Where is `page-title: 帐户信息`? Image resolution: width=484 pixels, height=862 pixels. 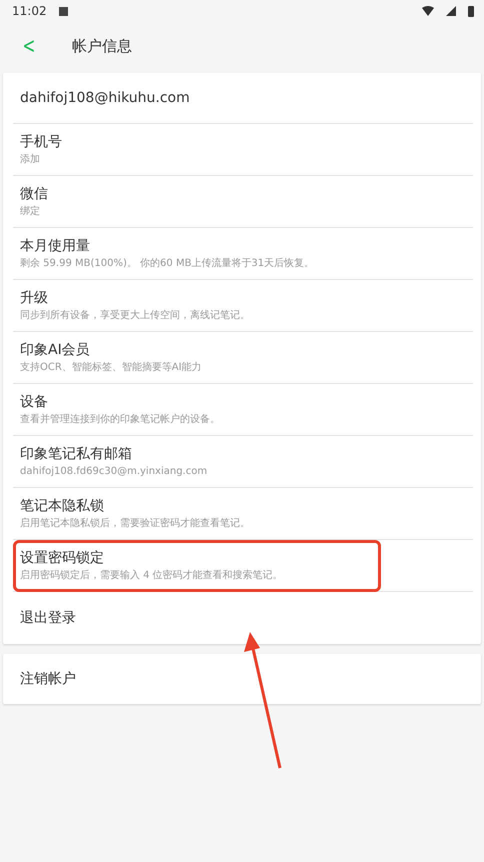
page-title: 帐户信息 is located at coordinates (102, 46).